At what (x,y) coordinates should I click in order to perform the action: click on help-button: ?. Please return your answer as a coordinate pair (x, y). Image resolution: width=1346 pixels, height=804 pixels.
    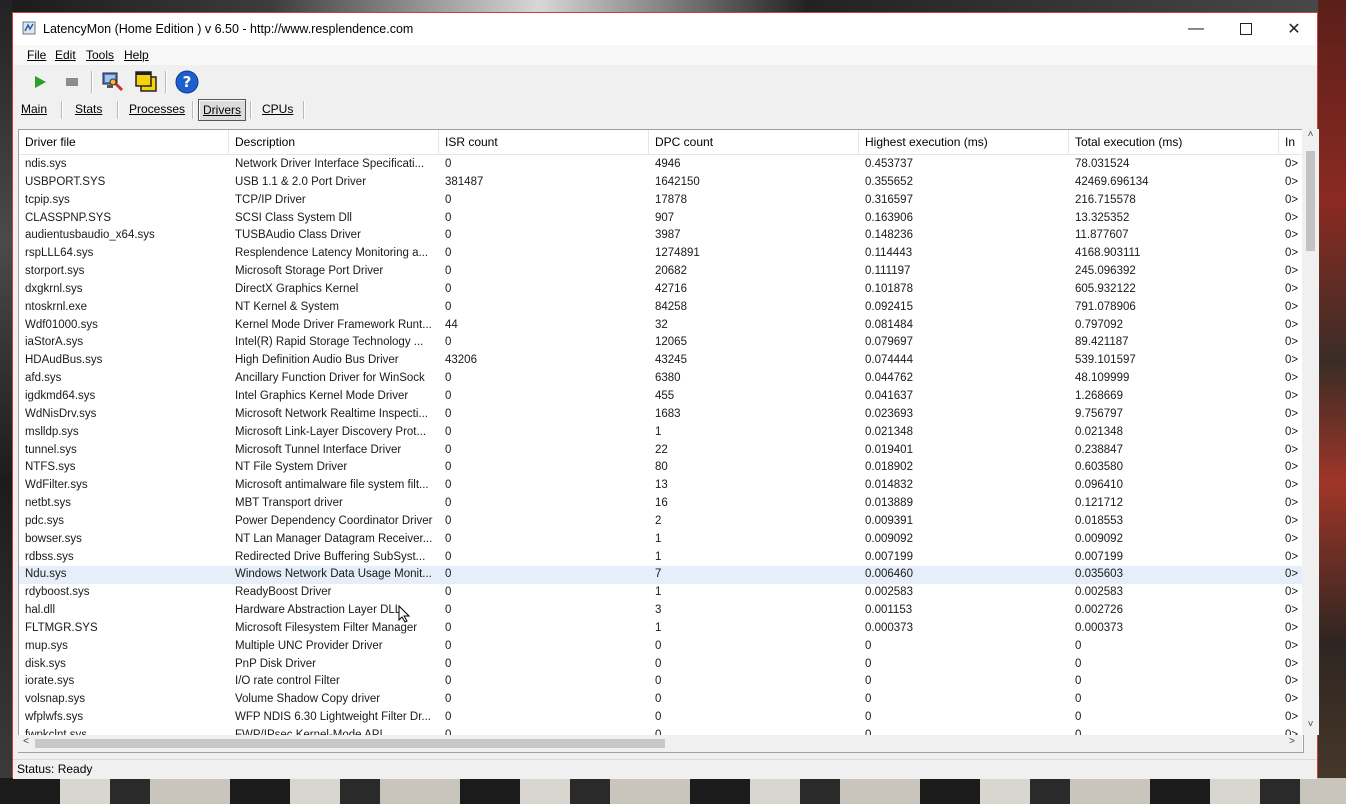
    Looking at the image, I should click on (187, 82).